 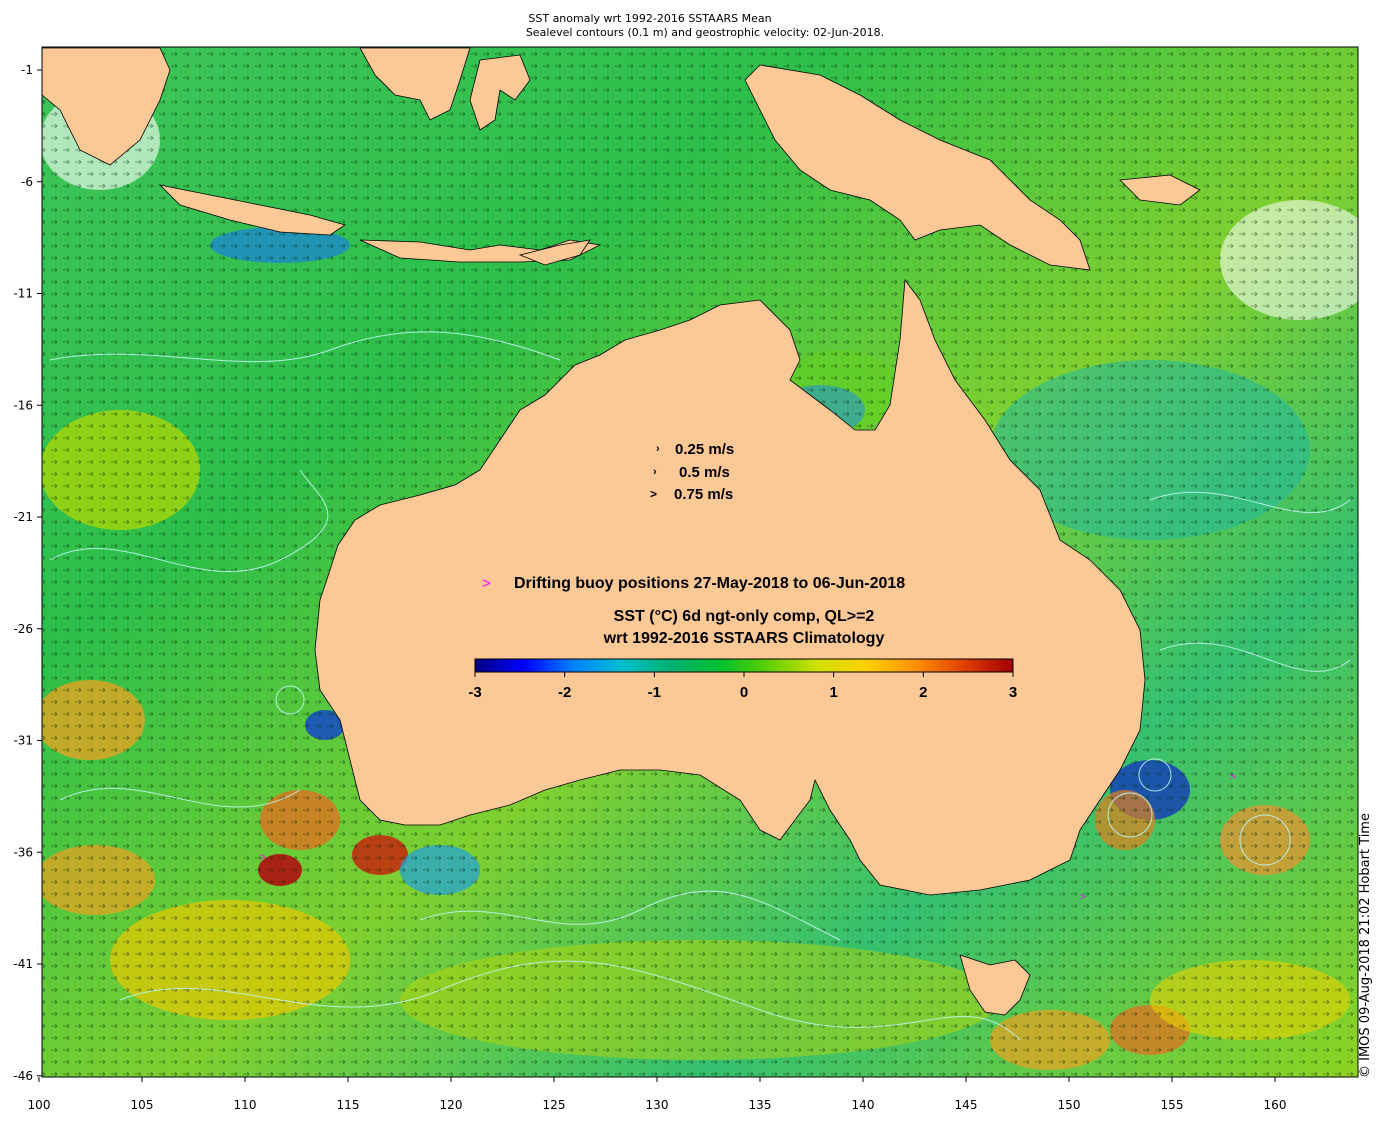 What do you see at coordinates (23, 852) in the screenshot?
I see `y-tick-label: -36` at bounding box center [23, 852].